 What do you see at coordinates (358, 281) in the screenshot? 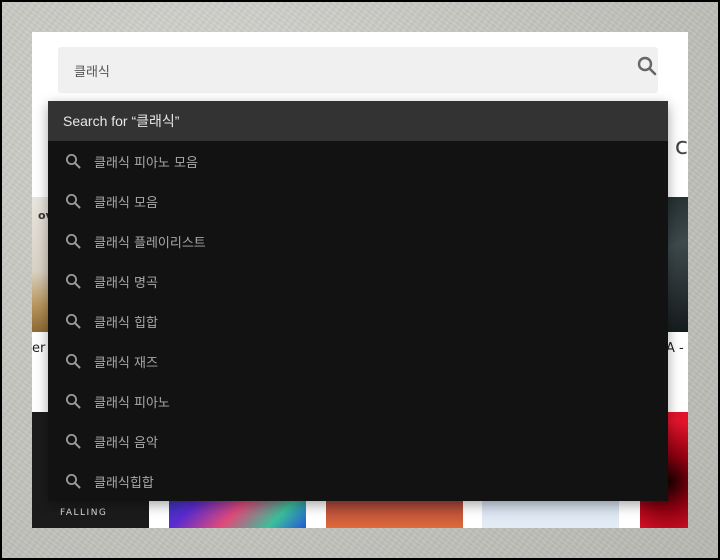
I see `suggestion-item: 클래식 명곡` at bounding box center [358, 281].